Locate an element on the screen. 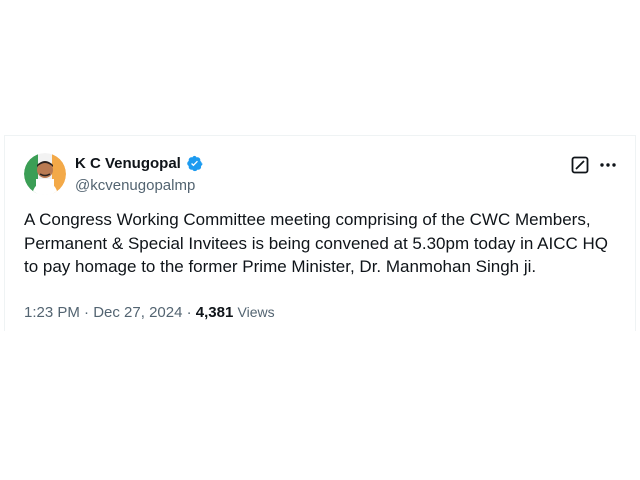  avatar-image is located at coordinates (45, 174).